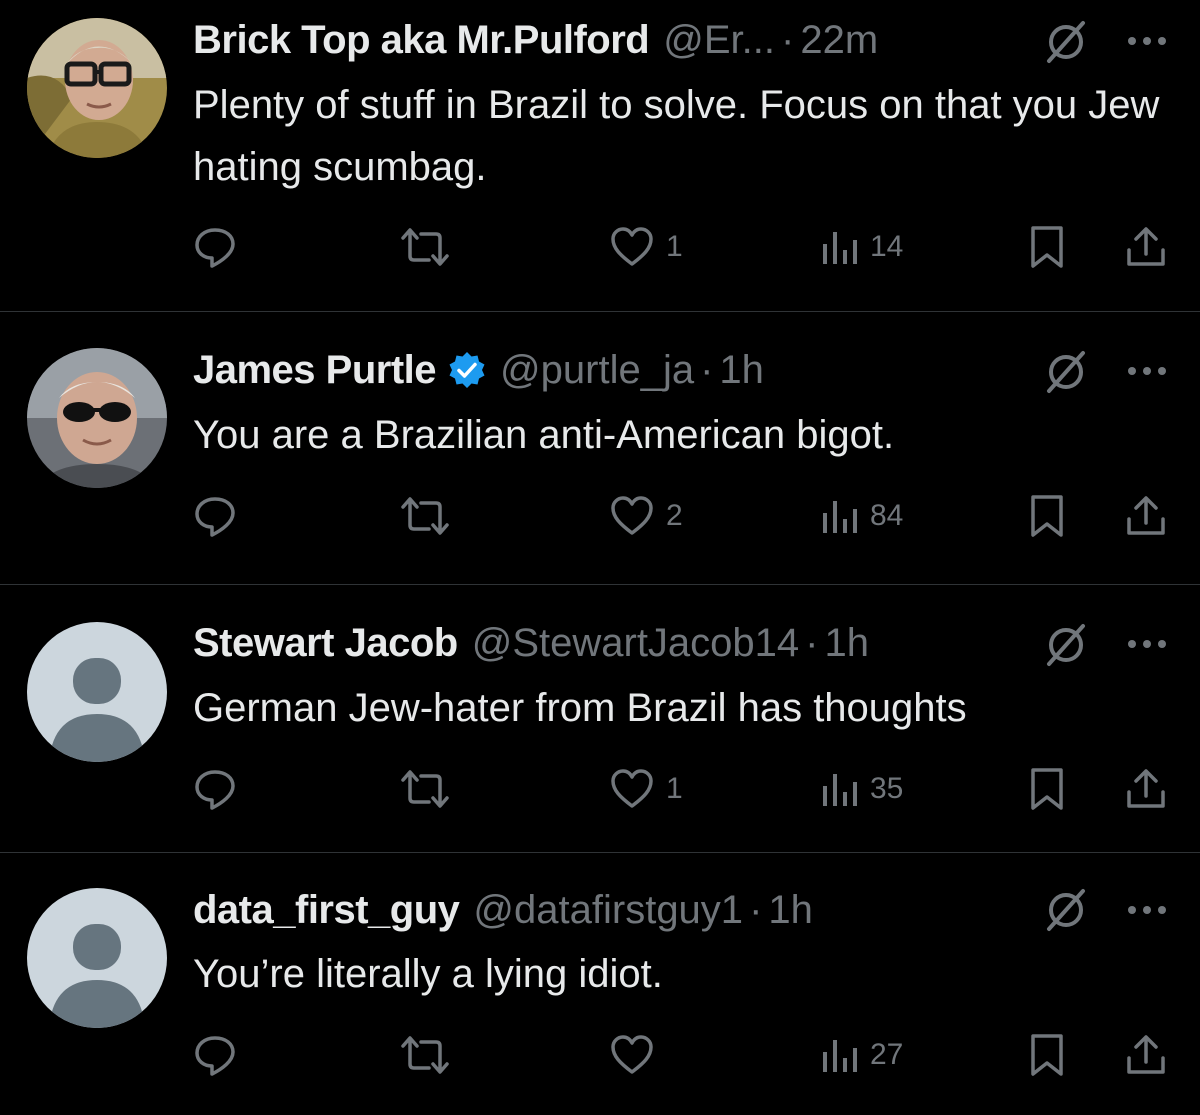  I want to click on user-handle: @purtle_ja, so click(597, 370).